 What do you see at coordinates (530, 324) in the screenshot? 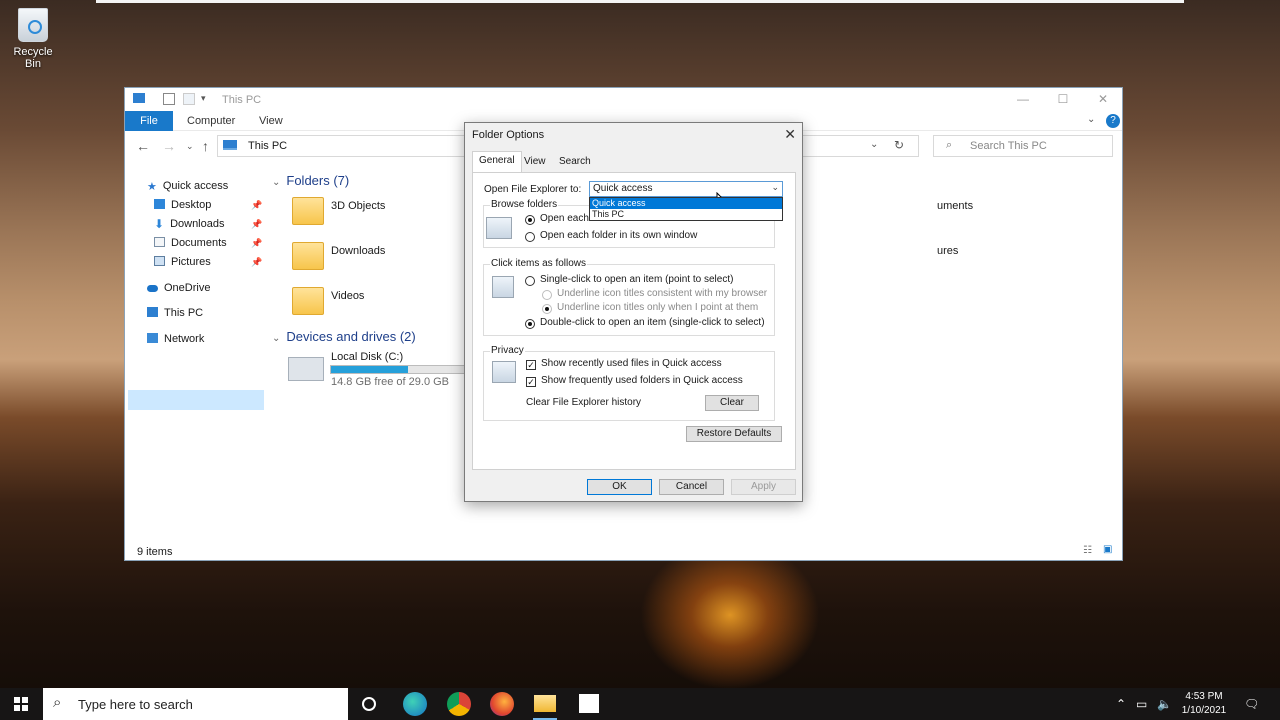
I see `double-click-radio` at bounding box center [530, 324].